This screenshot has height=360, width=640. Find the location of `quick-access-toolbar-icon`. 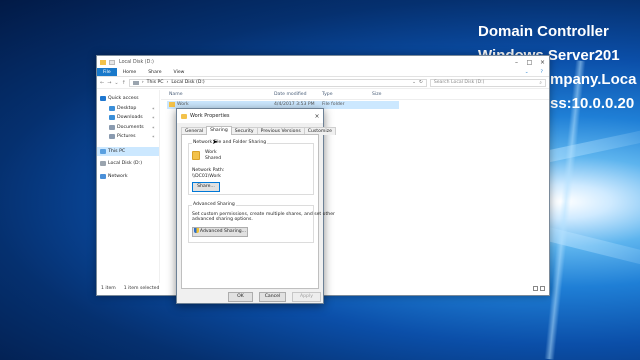

quick-access-toolbar-icon is located at coordinates (112, 62).